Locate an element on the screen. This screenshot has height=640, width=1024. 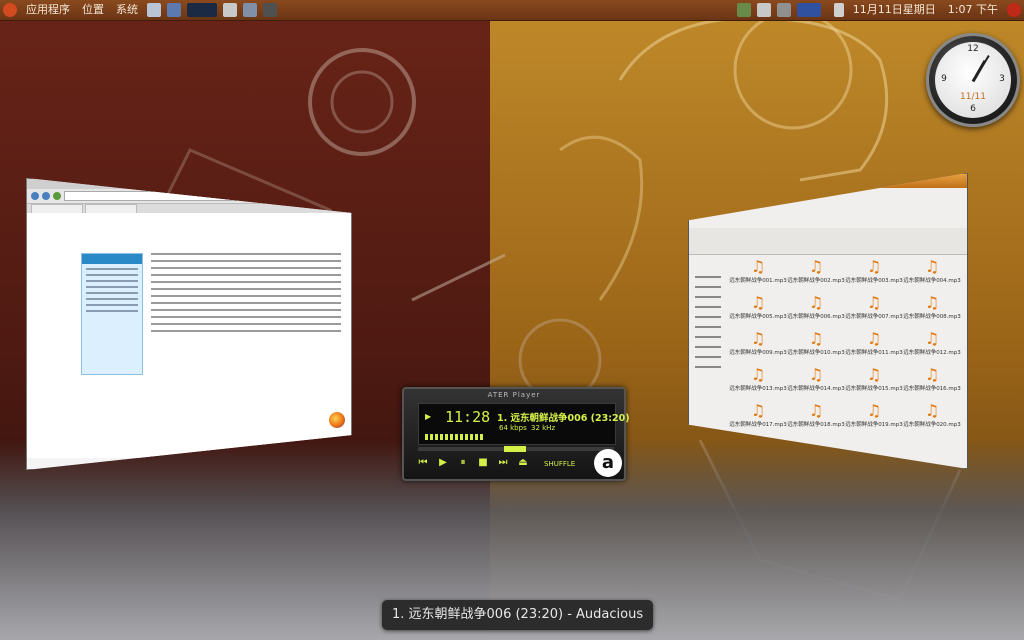
browser-launcher-icon is located at coordinates (174, 10).